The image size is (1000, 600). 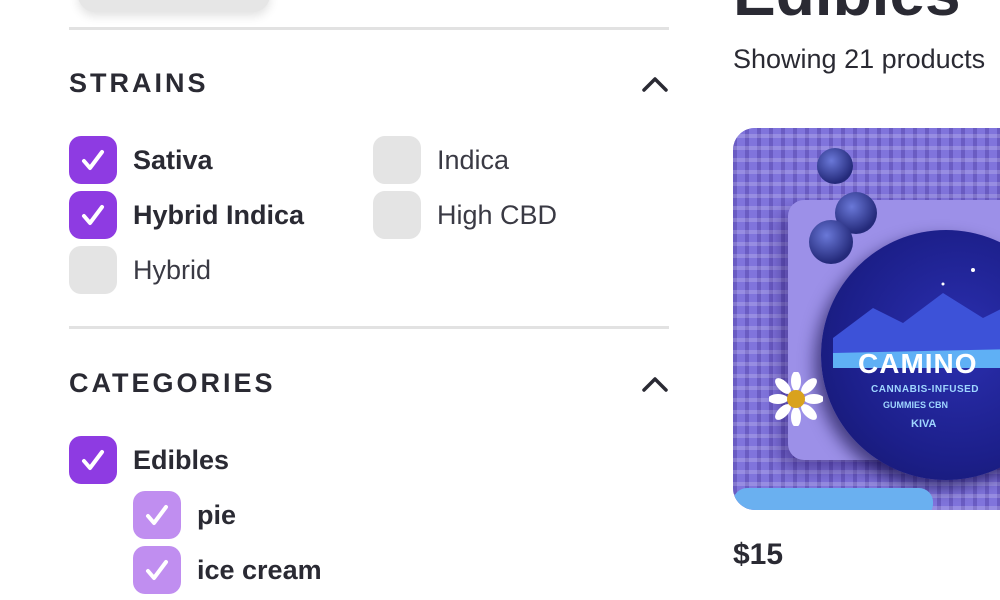 I want to click on strain-checkbox-high-cbd: High CBD, so click(x=465, y=215).